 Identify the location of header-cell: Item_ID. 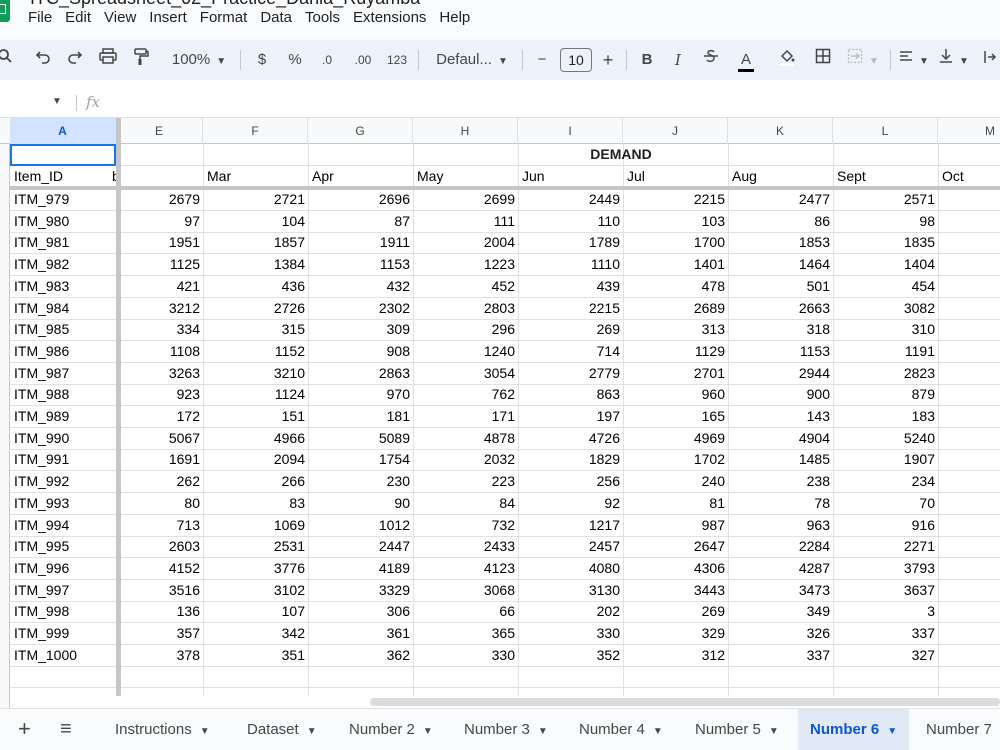
(63, 176).